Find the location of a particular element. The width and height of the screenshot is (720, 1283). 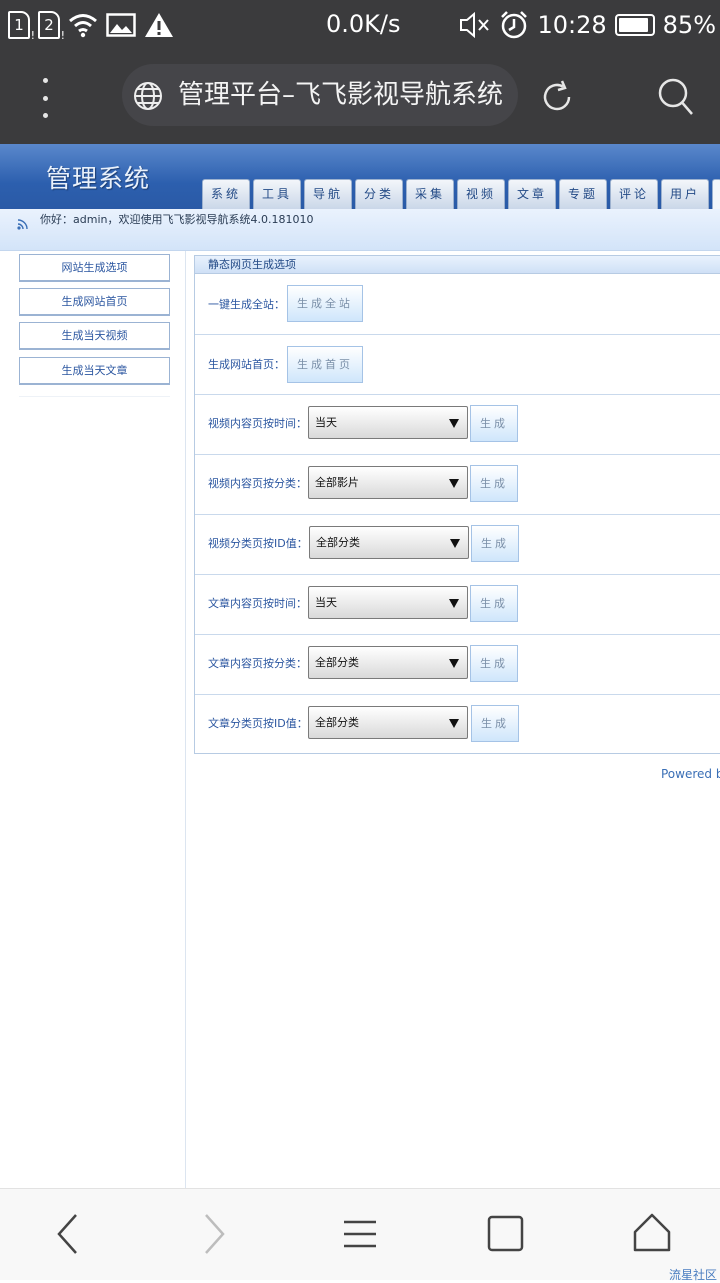

video-time-select: 当天 is located at coordinates (388, 422).